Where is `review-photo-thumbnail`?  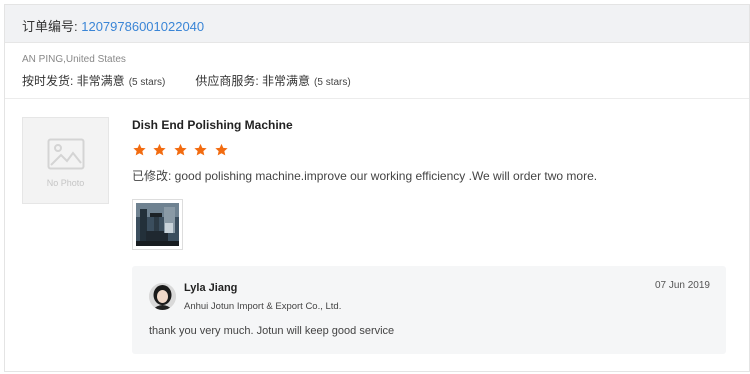
review-photo-thumbnail is located at coordinates (157, 224).